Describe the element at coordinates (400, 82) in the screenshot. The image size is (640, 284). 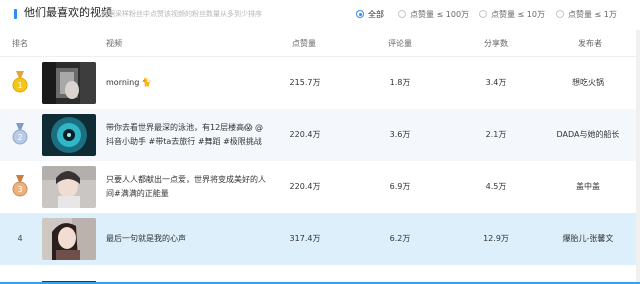
I see `comments-value: 1.8万` at that location.